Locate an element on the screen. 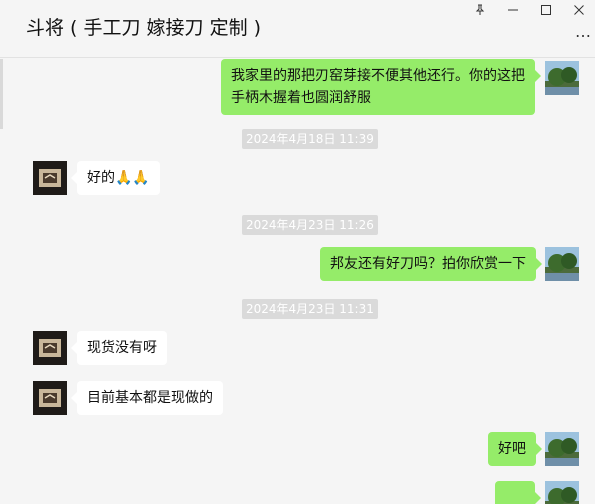 The width and height of the screenshot is (595, 504). message-text: 好的 is located at coordinates (101, 178).